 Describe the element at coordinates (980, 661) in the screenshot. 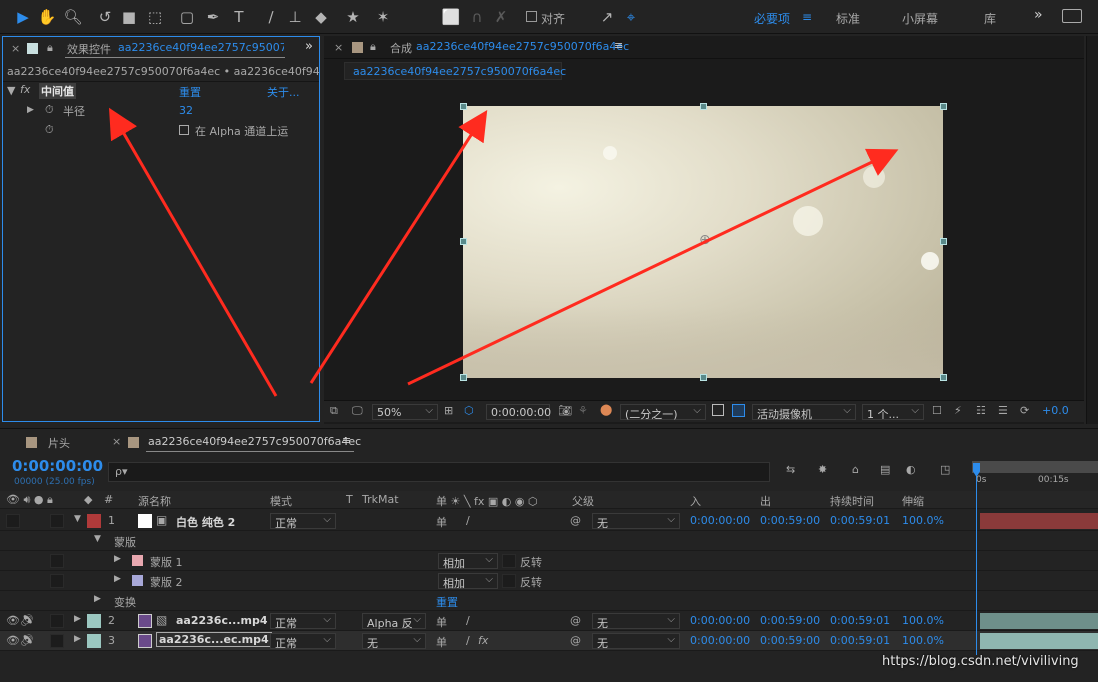

I see `watermark: https://blog.csdn.net/viviliving` at that location.